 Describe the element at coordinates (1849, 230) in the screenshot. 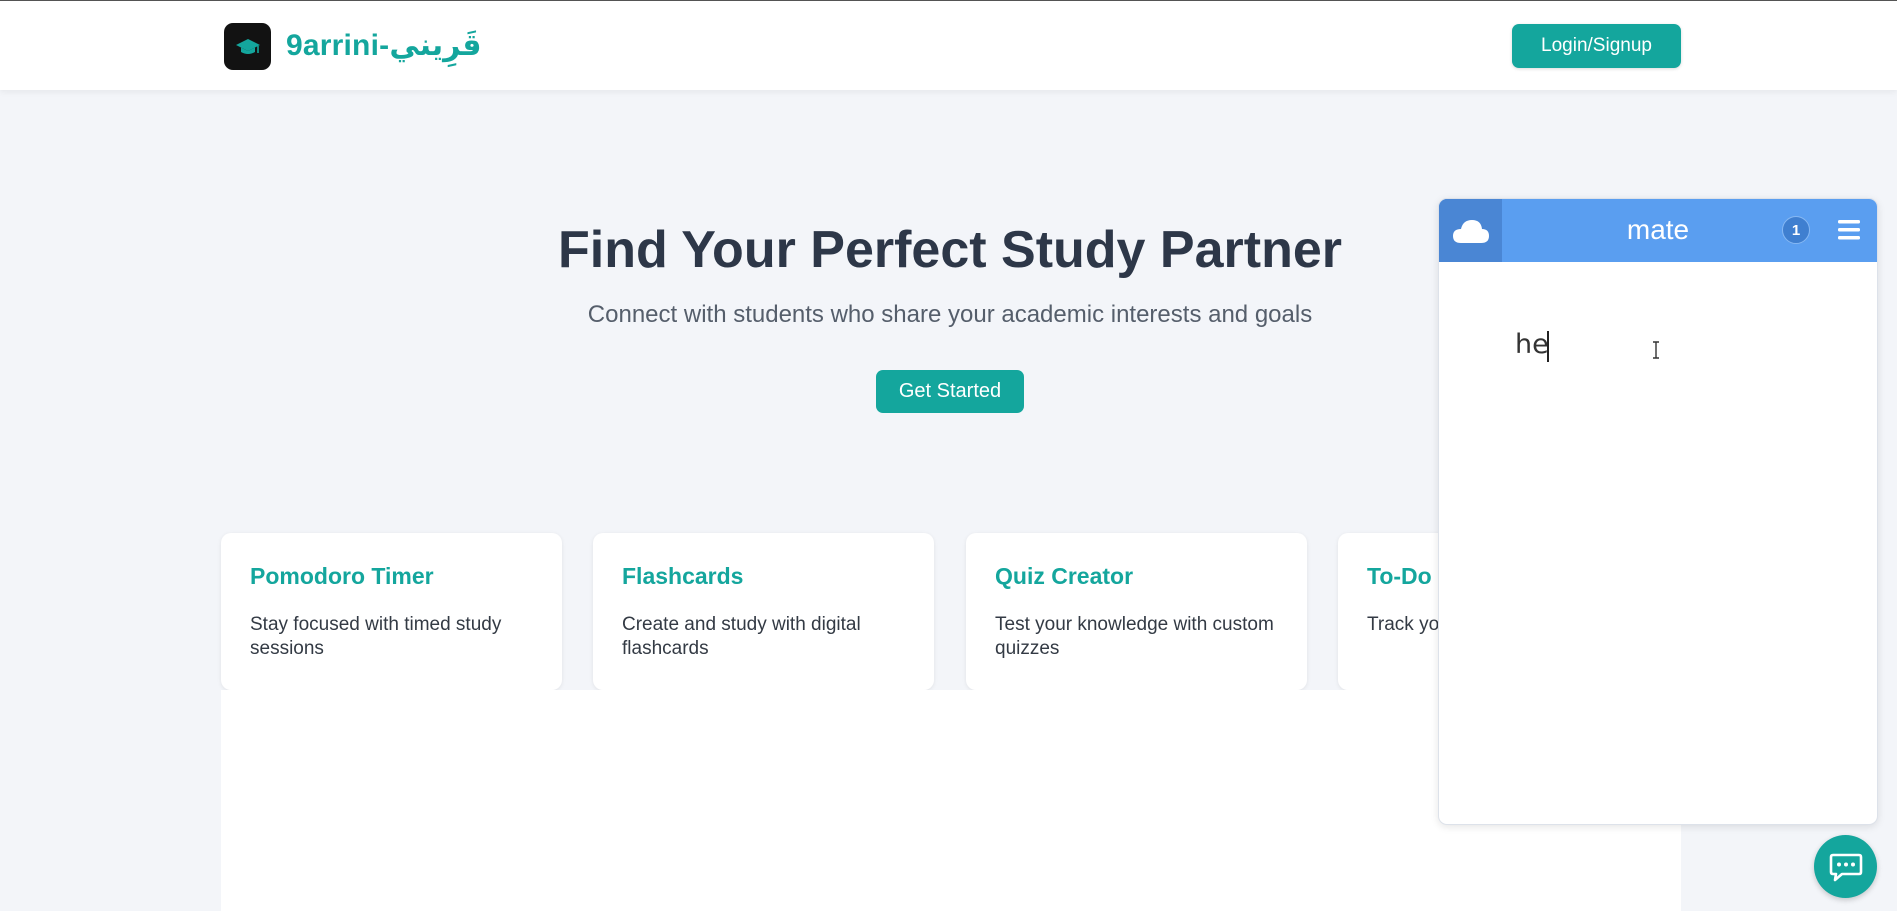

I see `hamburger-menu-icon` at that location.